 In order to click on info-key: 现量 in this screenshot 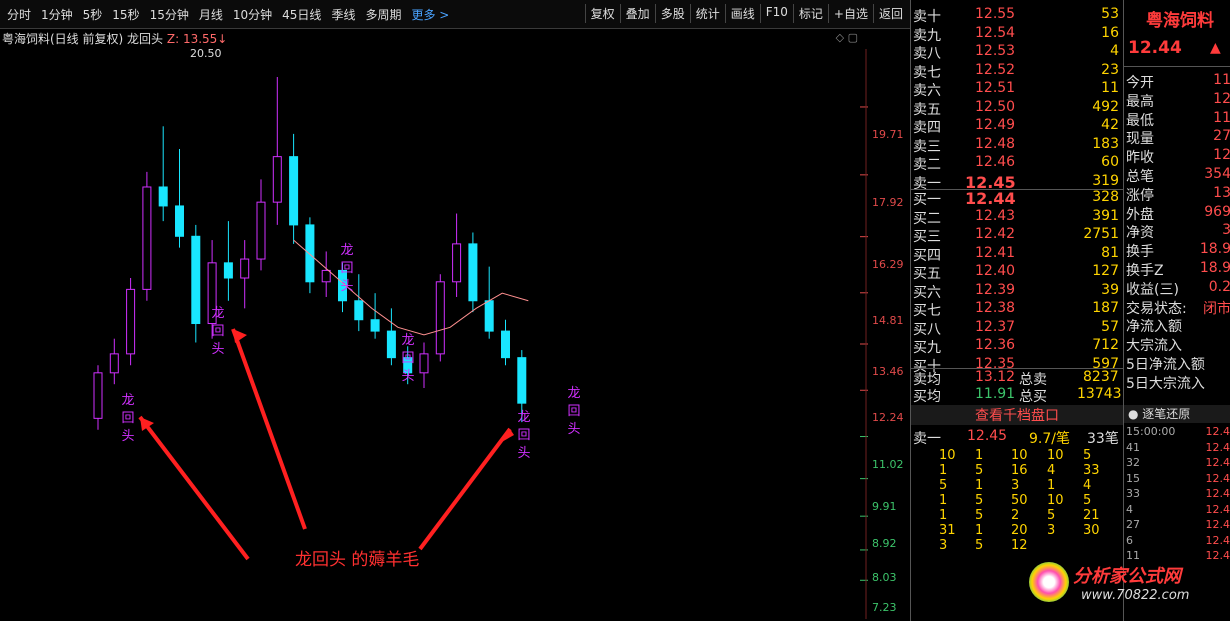, I will do `click(1140, 139)`.